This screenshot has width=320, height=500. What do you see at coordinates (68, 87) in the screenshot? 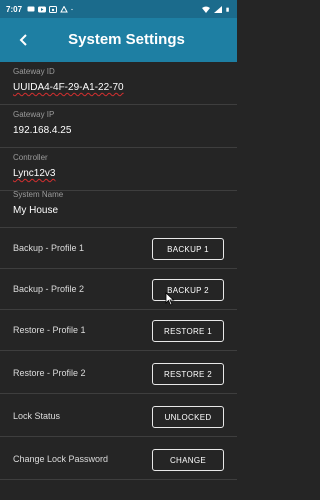
I see `gateway-id-value: UUIDA4-4F-29-A1-22-70` at bounding box center [68, 87].